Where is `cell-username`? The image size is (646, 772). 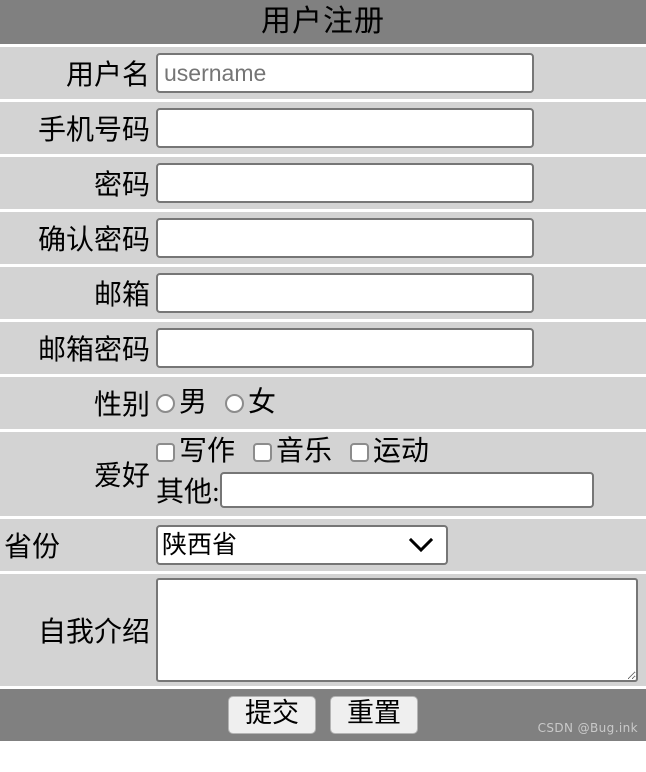
cell-username is located at coordinates (399, 71).